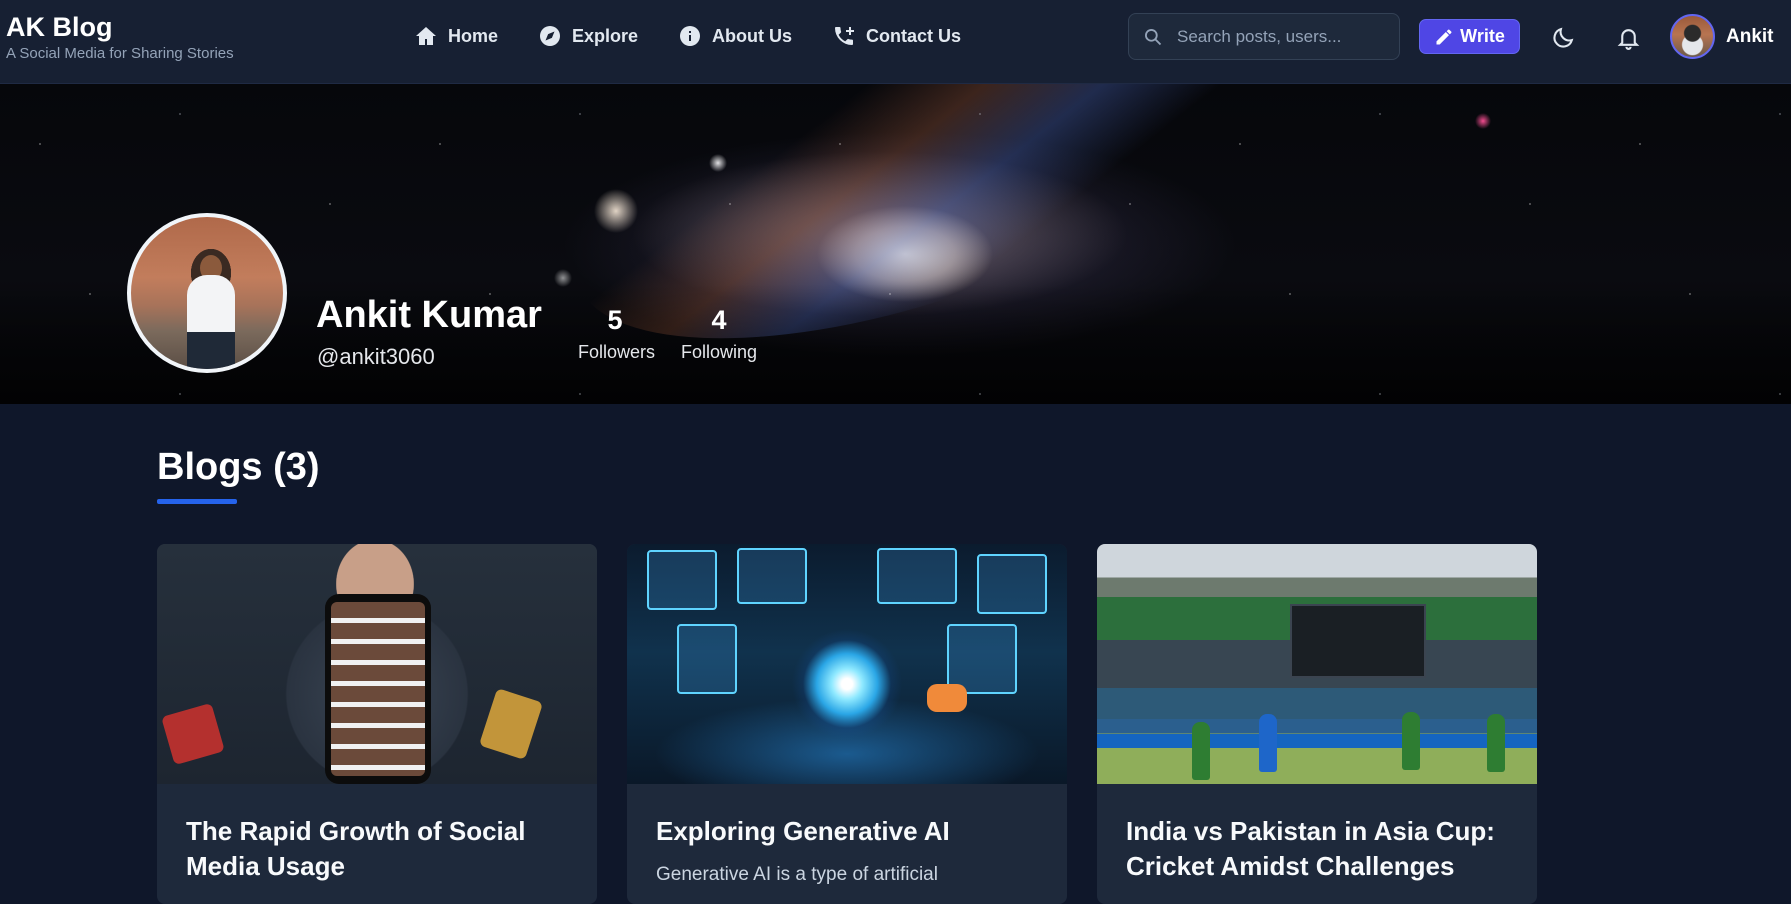  I want to click on info-icon, so click(690, 36).